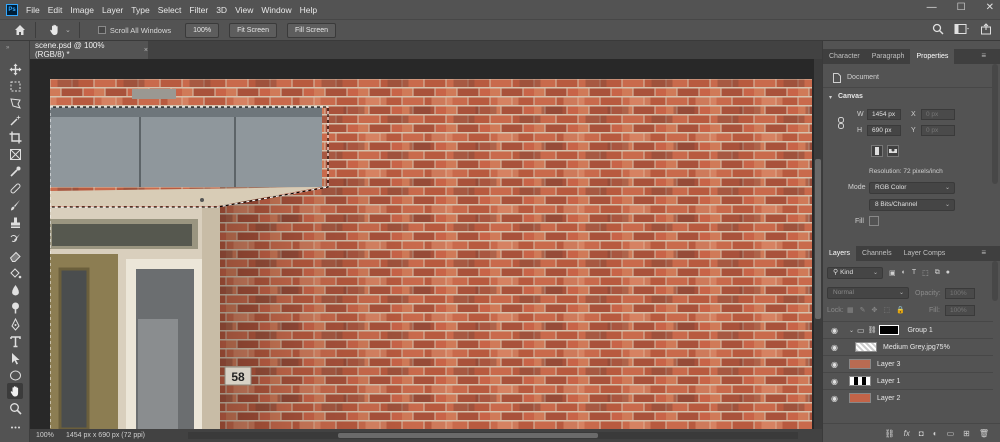 The height and width of the screenshot is (442, 1000). Describe the element at coordinates (938, 29) in the screenshot. I see `search-icon` at that location.